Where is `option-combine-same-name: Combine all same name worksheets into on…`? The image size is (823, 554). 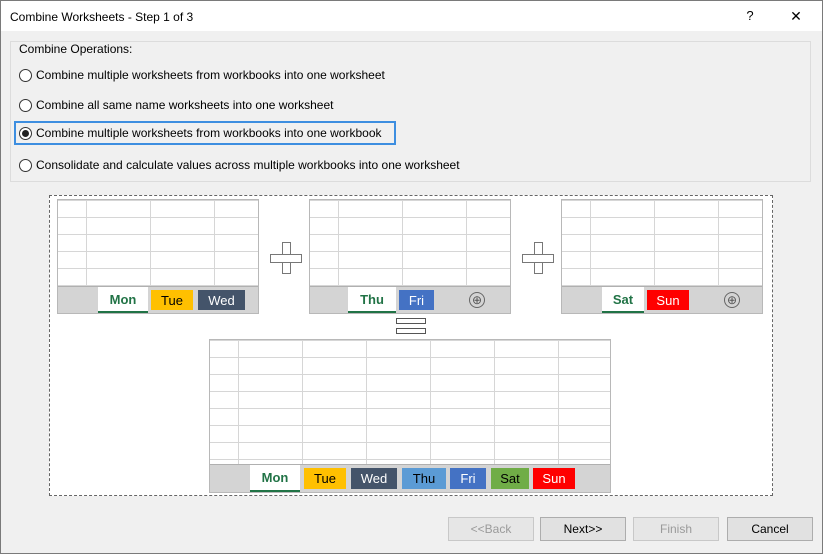 option-combine-same-name: Combine all same name worksheets into on… is located at coordinates (176, 105).